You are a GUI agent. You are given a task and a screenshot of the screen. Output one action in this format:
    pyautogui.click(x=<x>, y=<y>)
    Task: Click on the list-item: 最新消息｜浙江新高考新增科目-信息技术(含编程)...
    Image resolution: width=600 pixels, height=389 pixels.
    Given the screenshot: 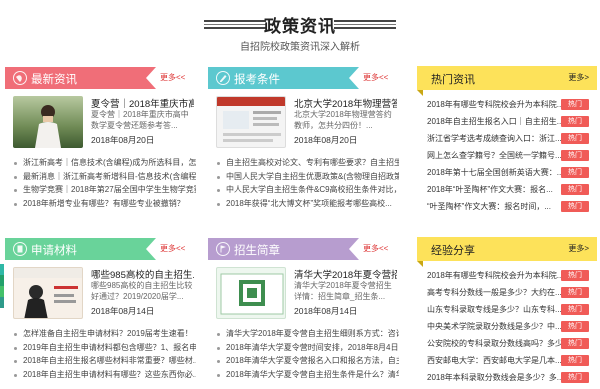 What is the action you would take?
    pyautogui.click(x=104, y=177)
    